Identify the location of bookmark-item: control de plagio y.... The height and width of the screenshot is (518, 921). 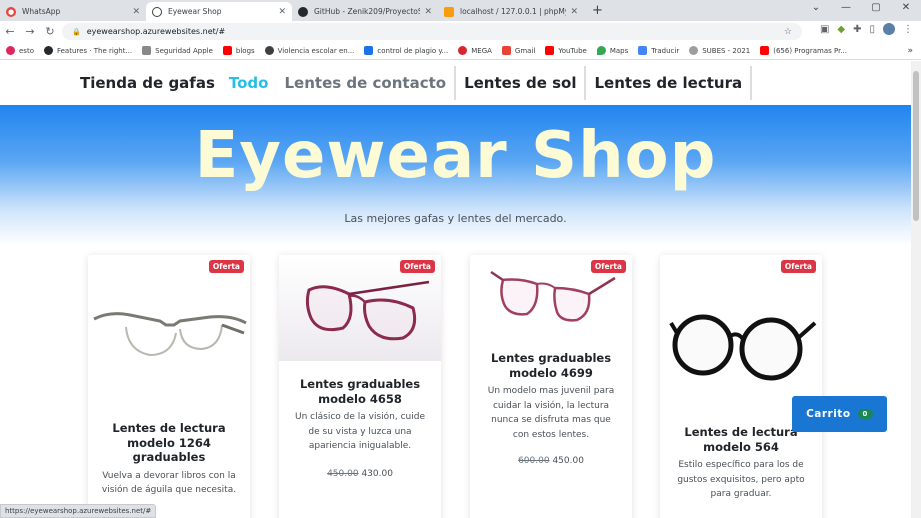
(406, 50).